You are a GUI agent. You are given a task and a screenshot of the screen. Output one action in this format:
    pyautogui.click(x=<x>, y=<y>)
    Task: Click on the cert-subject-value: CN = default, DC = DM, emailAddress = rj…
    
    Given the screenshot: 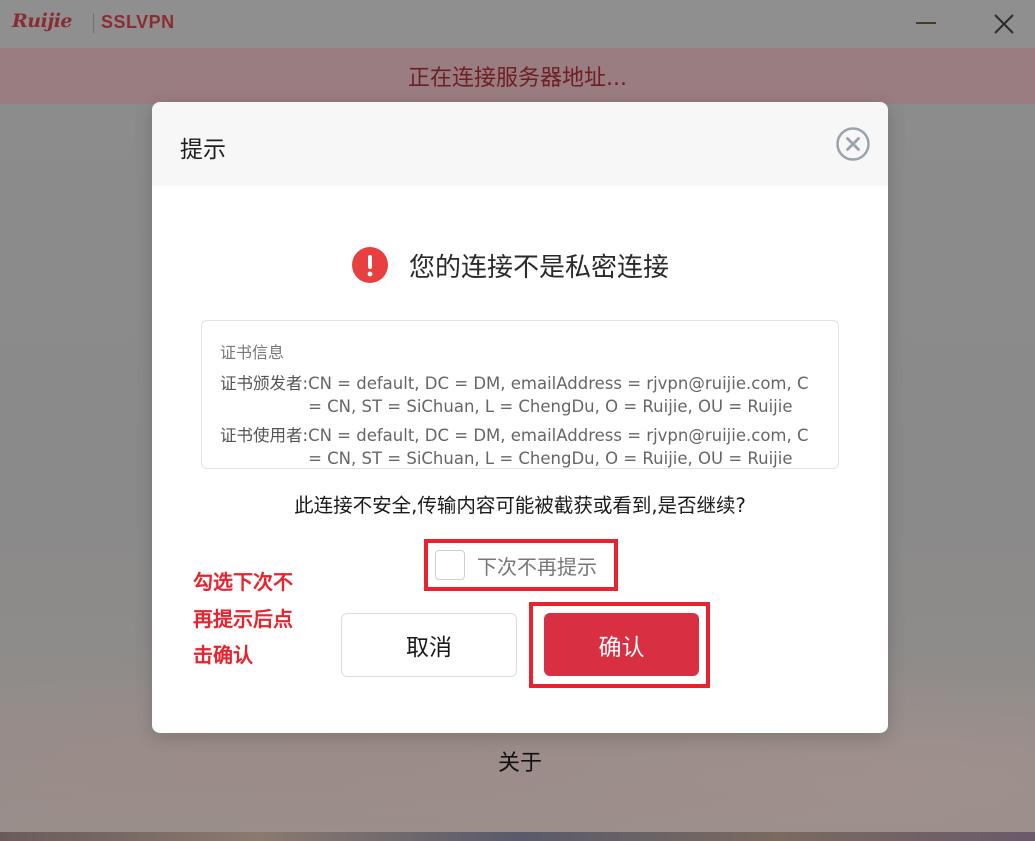 What is the action you would take?
    pyautogui.click(x=558, y=447)
    